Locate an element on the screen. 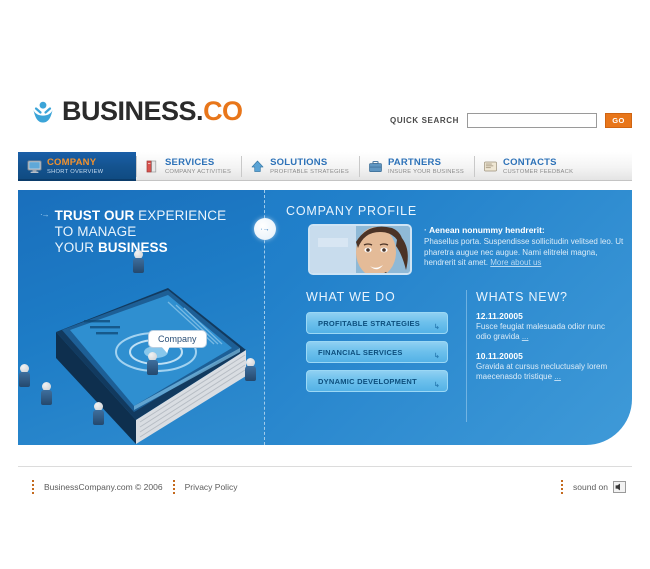  nav-sub: SHORT OVERVIEW is located at coordinates (75, 171).